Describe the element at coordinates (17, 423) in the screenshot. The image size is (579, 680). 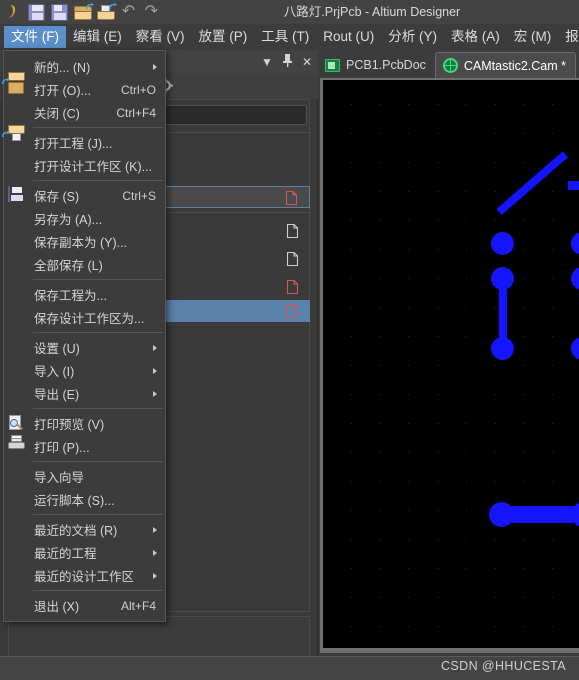
I see `print-preview-icon` at that location.